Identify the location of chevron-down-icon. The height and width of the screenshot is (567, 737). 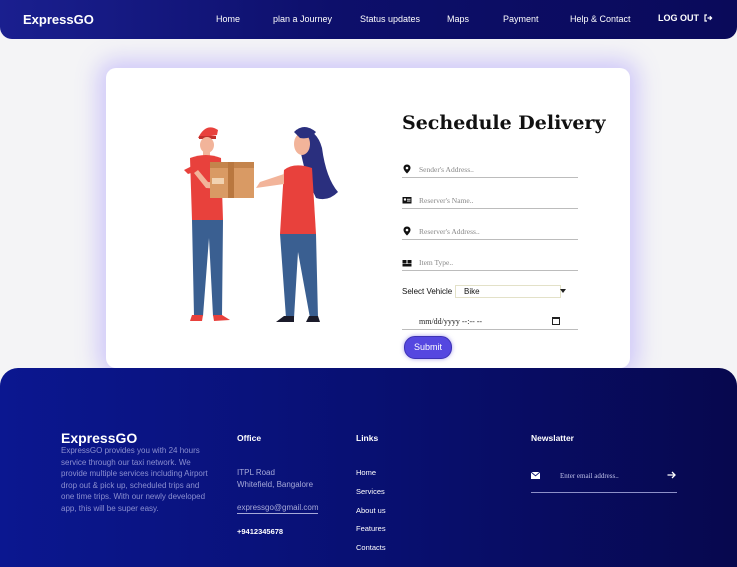
(563, 291).